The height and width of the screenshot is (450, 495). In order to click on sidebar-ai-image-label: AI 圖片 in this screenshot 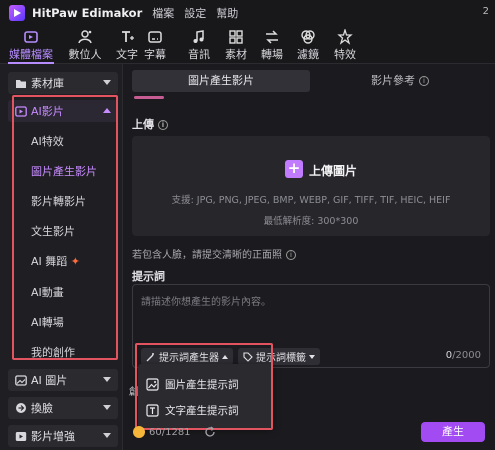, I will do `click(49, 380)`.